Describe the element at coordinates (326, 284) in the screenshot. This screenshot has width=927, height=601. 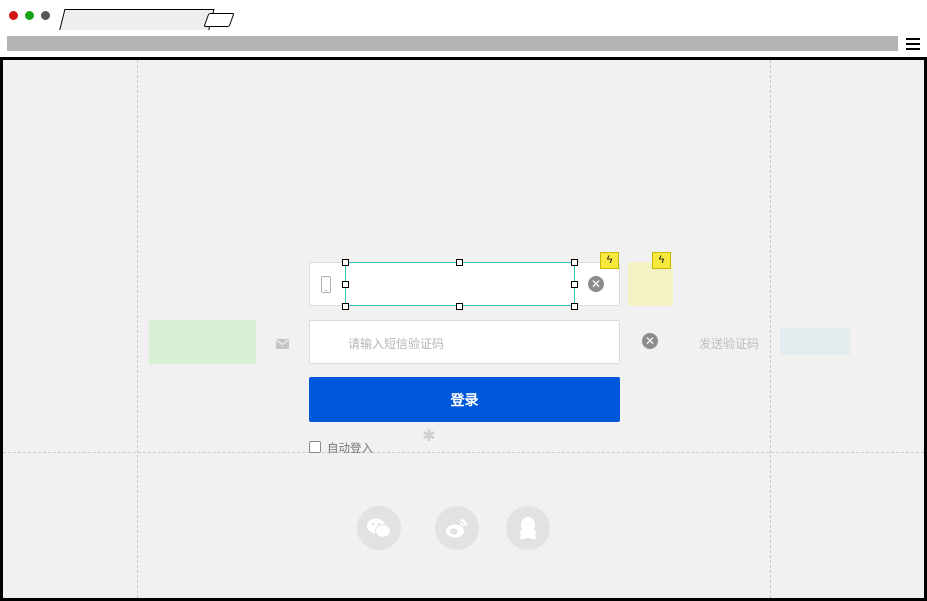
I see `phone-icon` at that location.